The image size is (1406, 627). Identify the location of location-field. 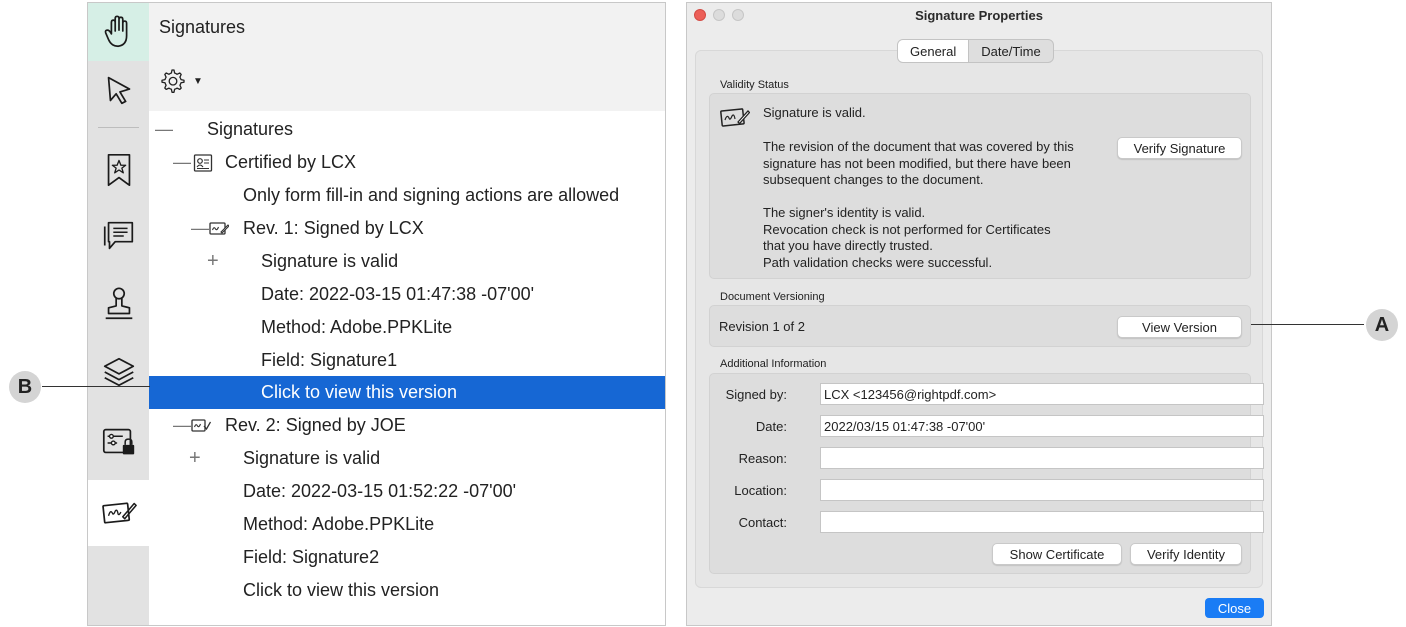
(1042, 490).